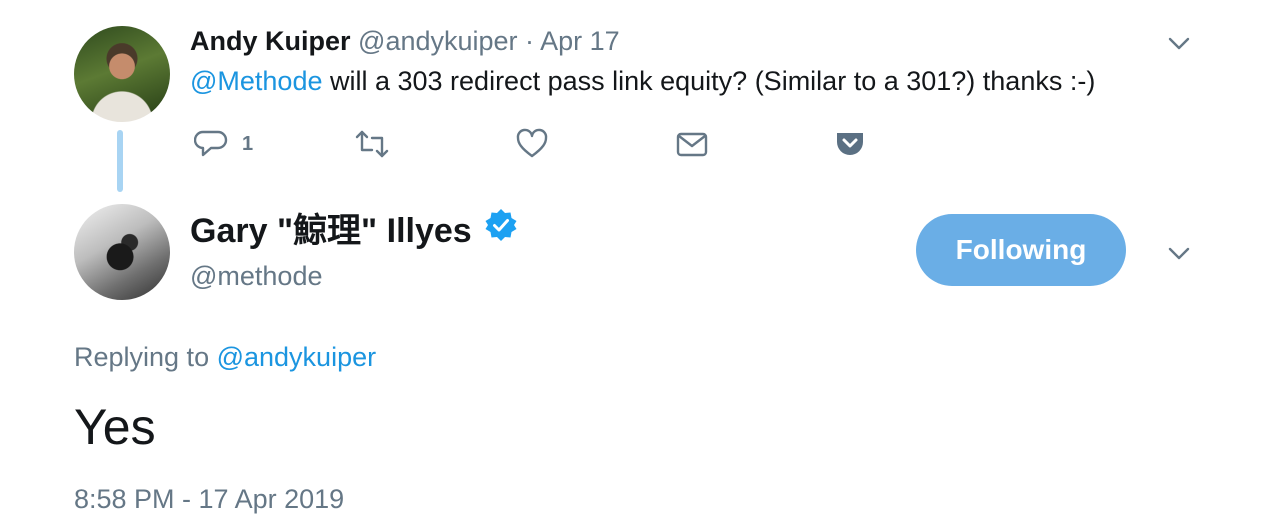  What do you see at coordinates (248, 143) in the screenshot?
I see `reply-count: 1` at bounding box center [248, 143].